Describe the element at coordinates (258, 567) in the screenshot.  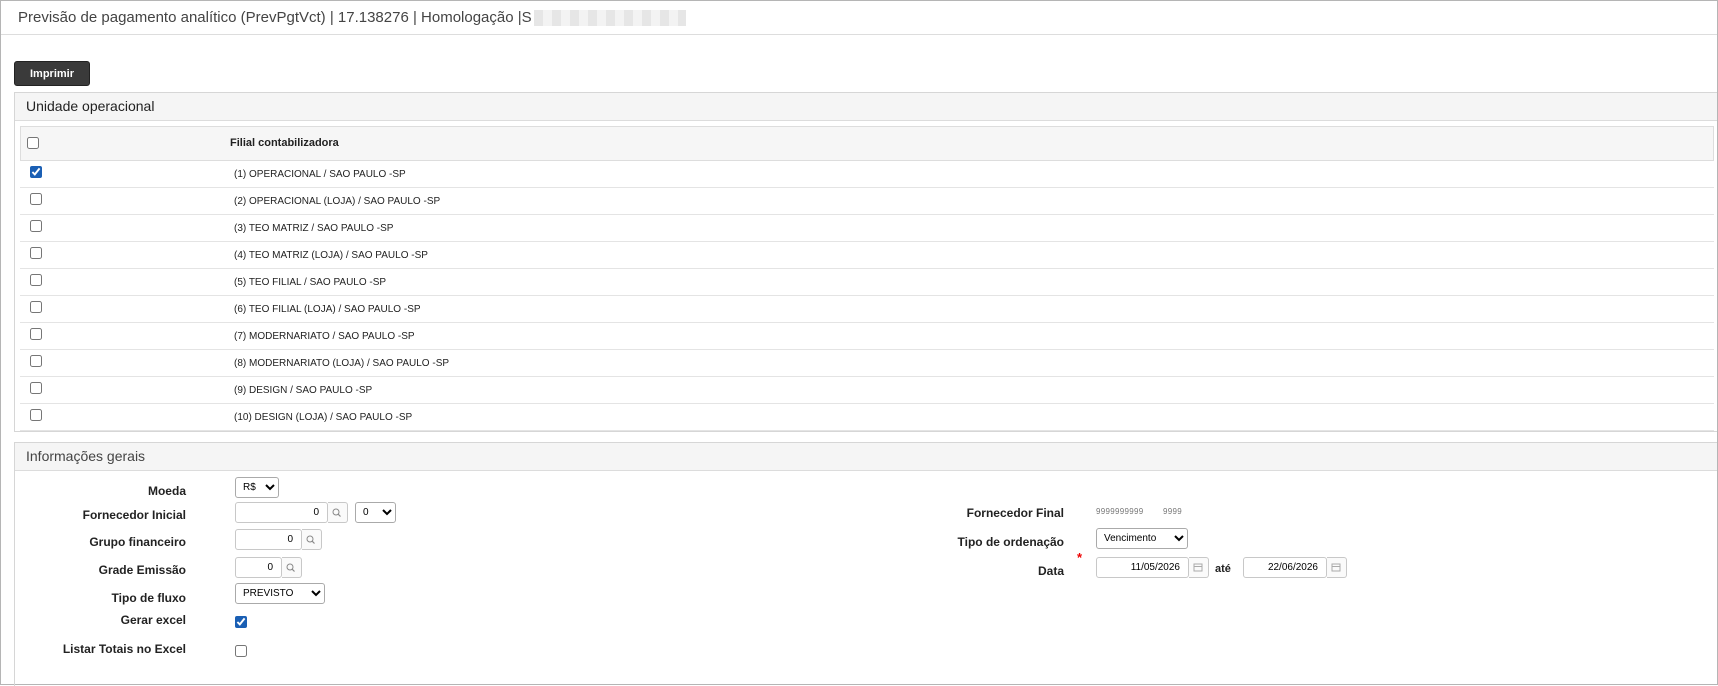
I see `grade-emissao-input` at that location.